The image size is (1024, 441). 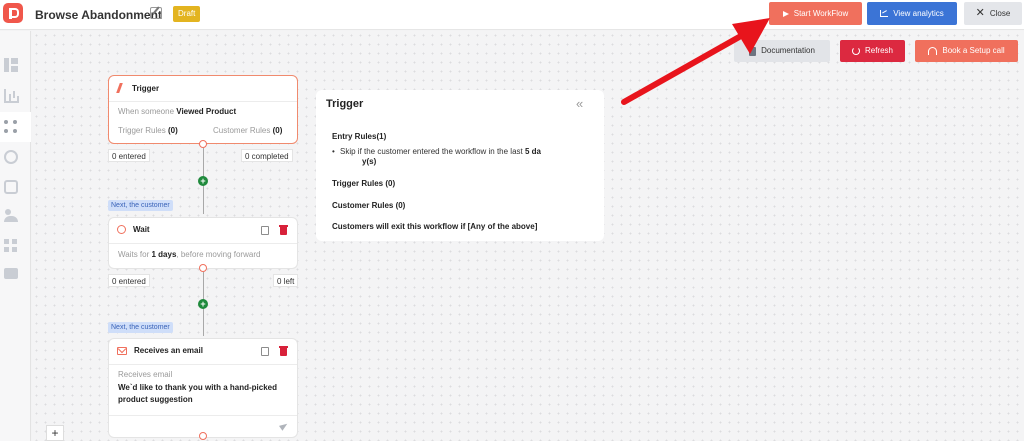 I want to click on analytics-icon, so click(x=11, y=96).